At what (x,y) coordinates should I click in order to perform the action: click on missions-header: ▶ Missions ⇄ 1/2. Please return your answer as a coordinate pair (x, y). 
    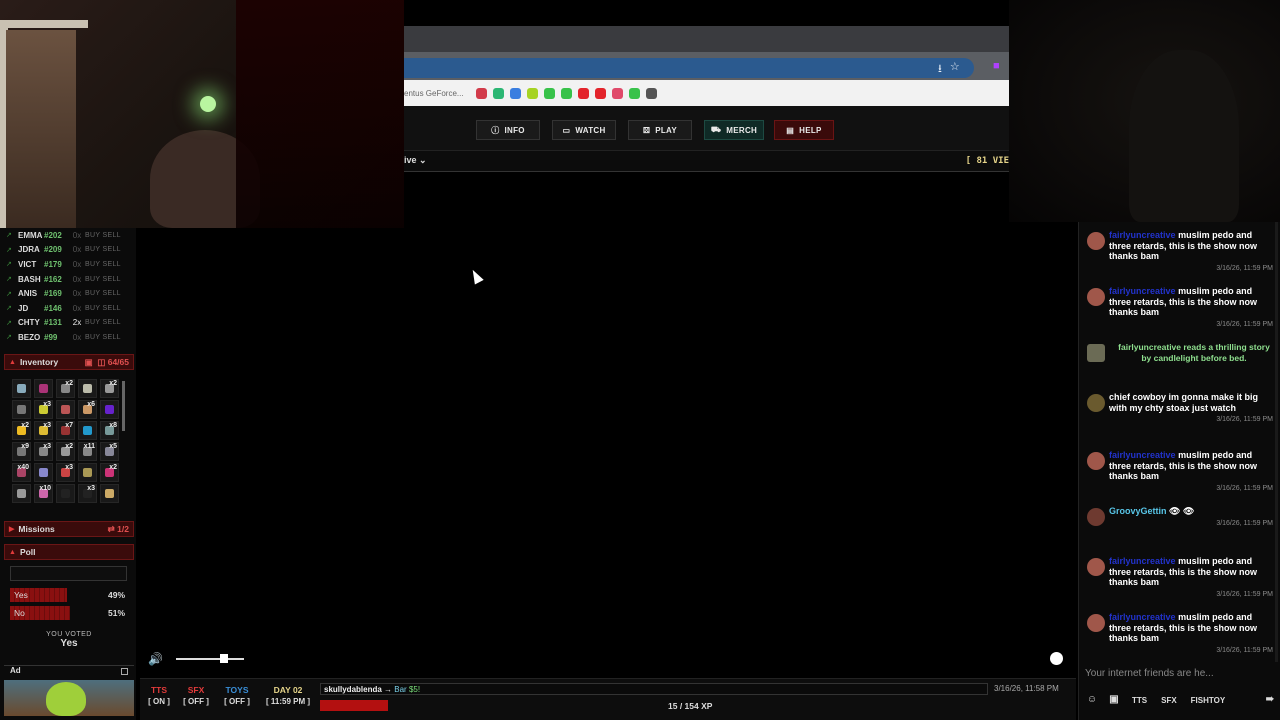
    Looking at the image, I should click on (69, 529).